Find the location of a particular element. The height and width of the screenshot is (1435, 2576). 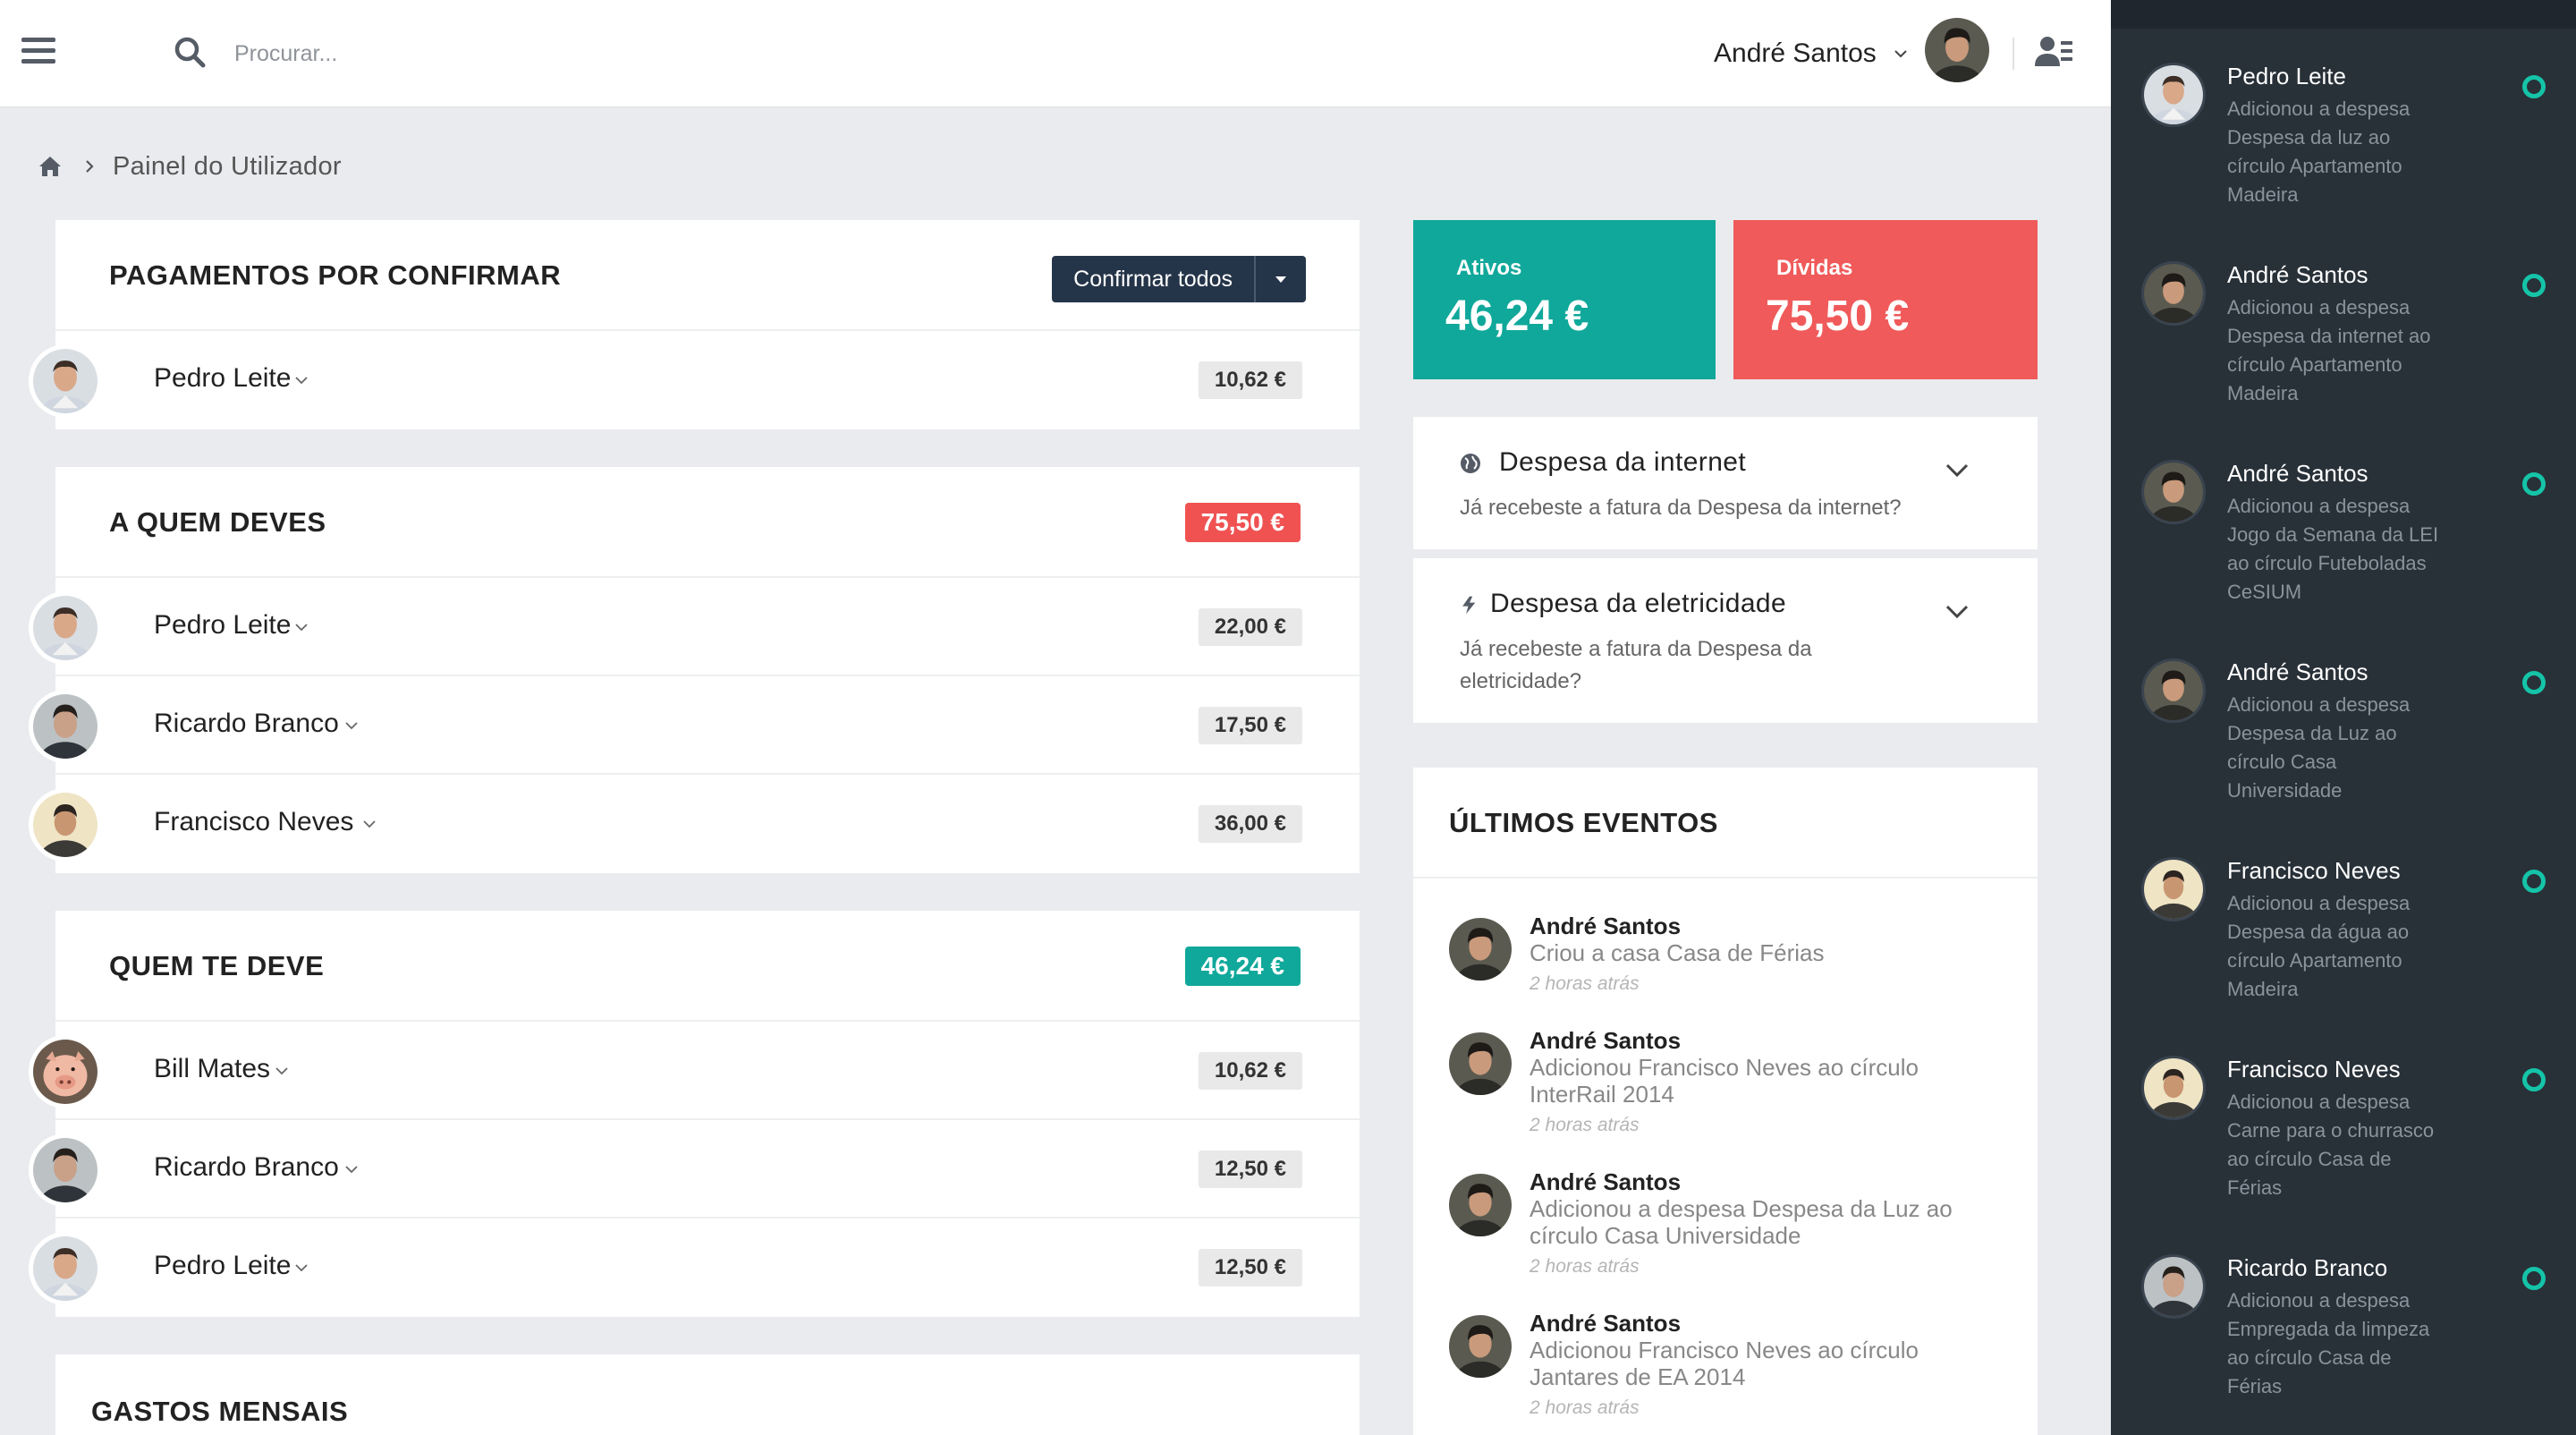

home-icon is located at coordinates (50, 166).